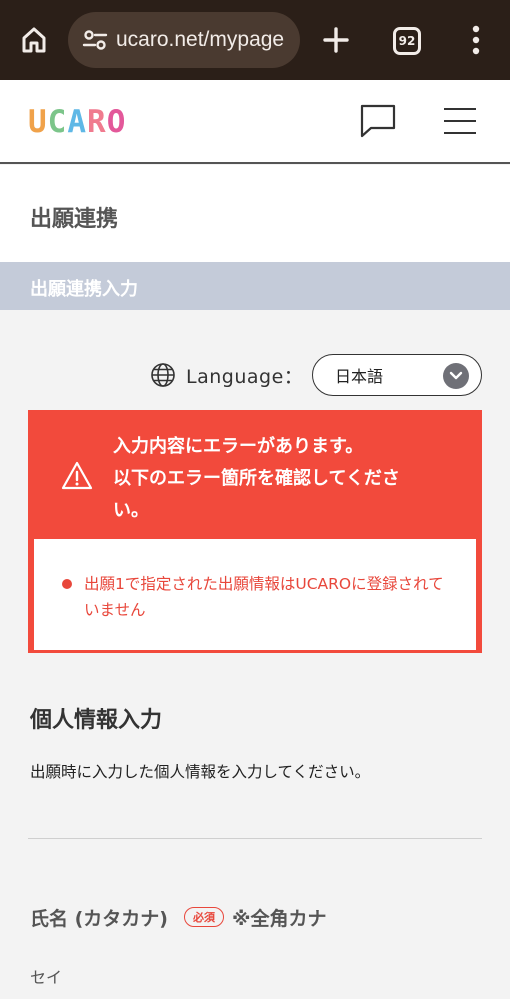  What do you see at coordinates (99, 918) in the screenshot?
I see `name-label: 氏名 (カタカナ)` at bounding box center [99, 918].